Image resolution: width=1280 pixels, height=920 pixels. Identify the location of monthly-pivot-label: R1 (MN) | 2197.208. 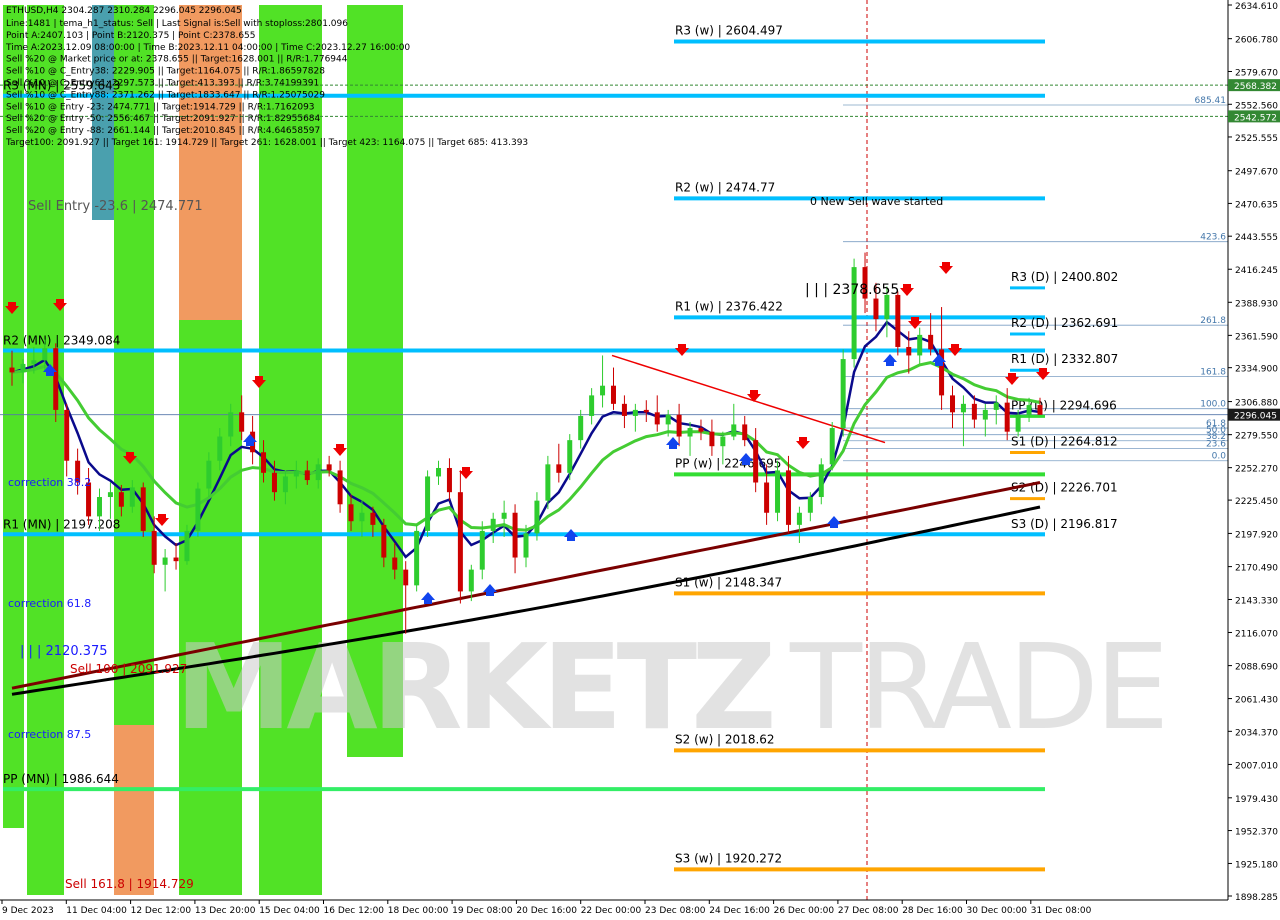
(61, 524).